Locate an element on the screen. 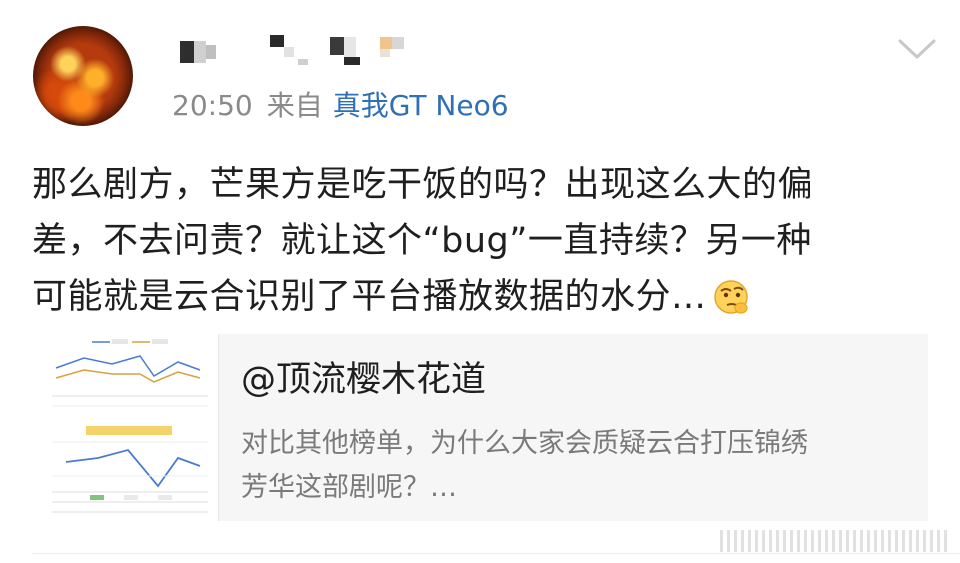 The width and height of the screenshot is (960, 563). chevron-down-icon is located at coordinates (917, 49).